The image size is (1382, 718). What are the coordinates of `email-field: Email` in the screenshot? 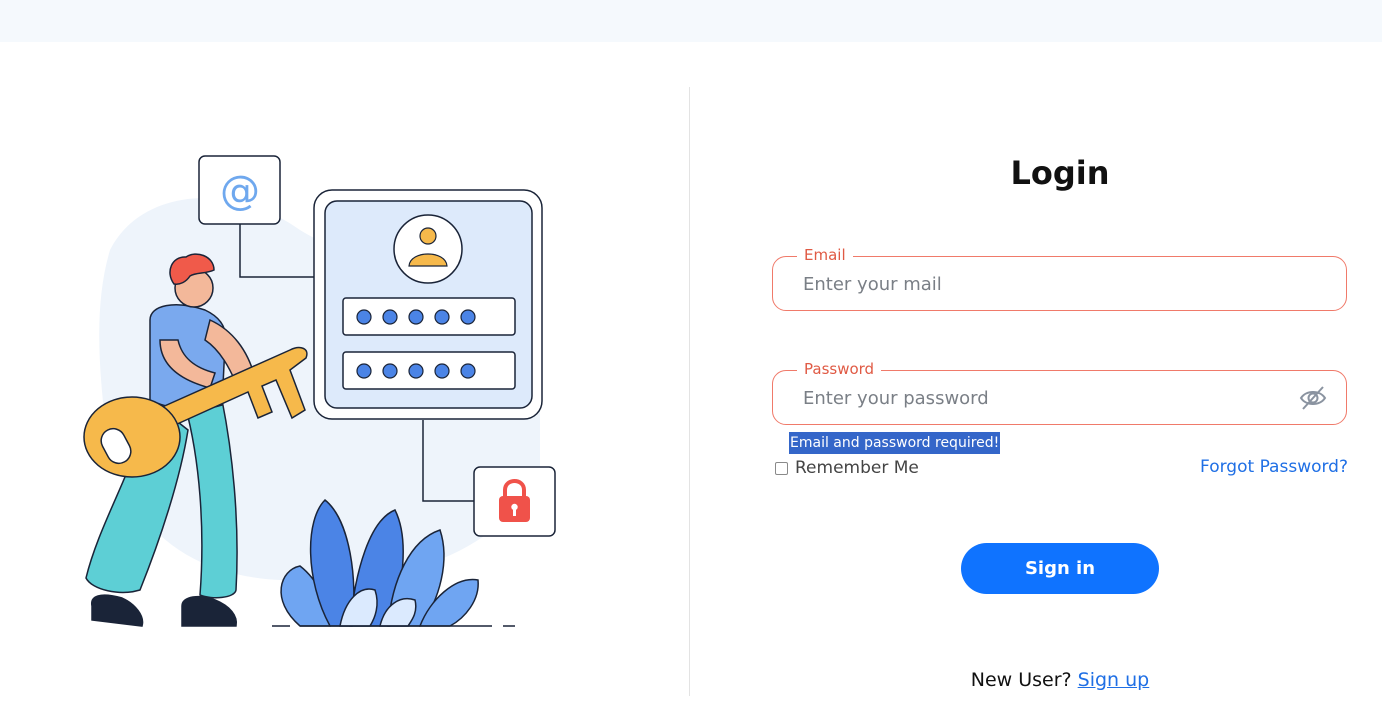 It's located at (1059, 278).